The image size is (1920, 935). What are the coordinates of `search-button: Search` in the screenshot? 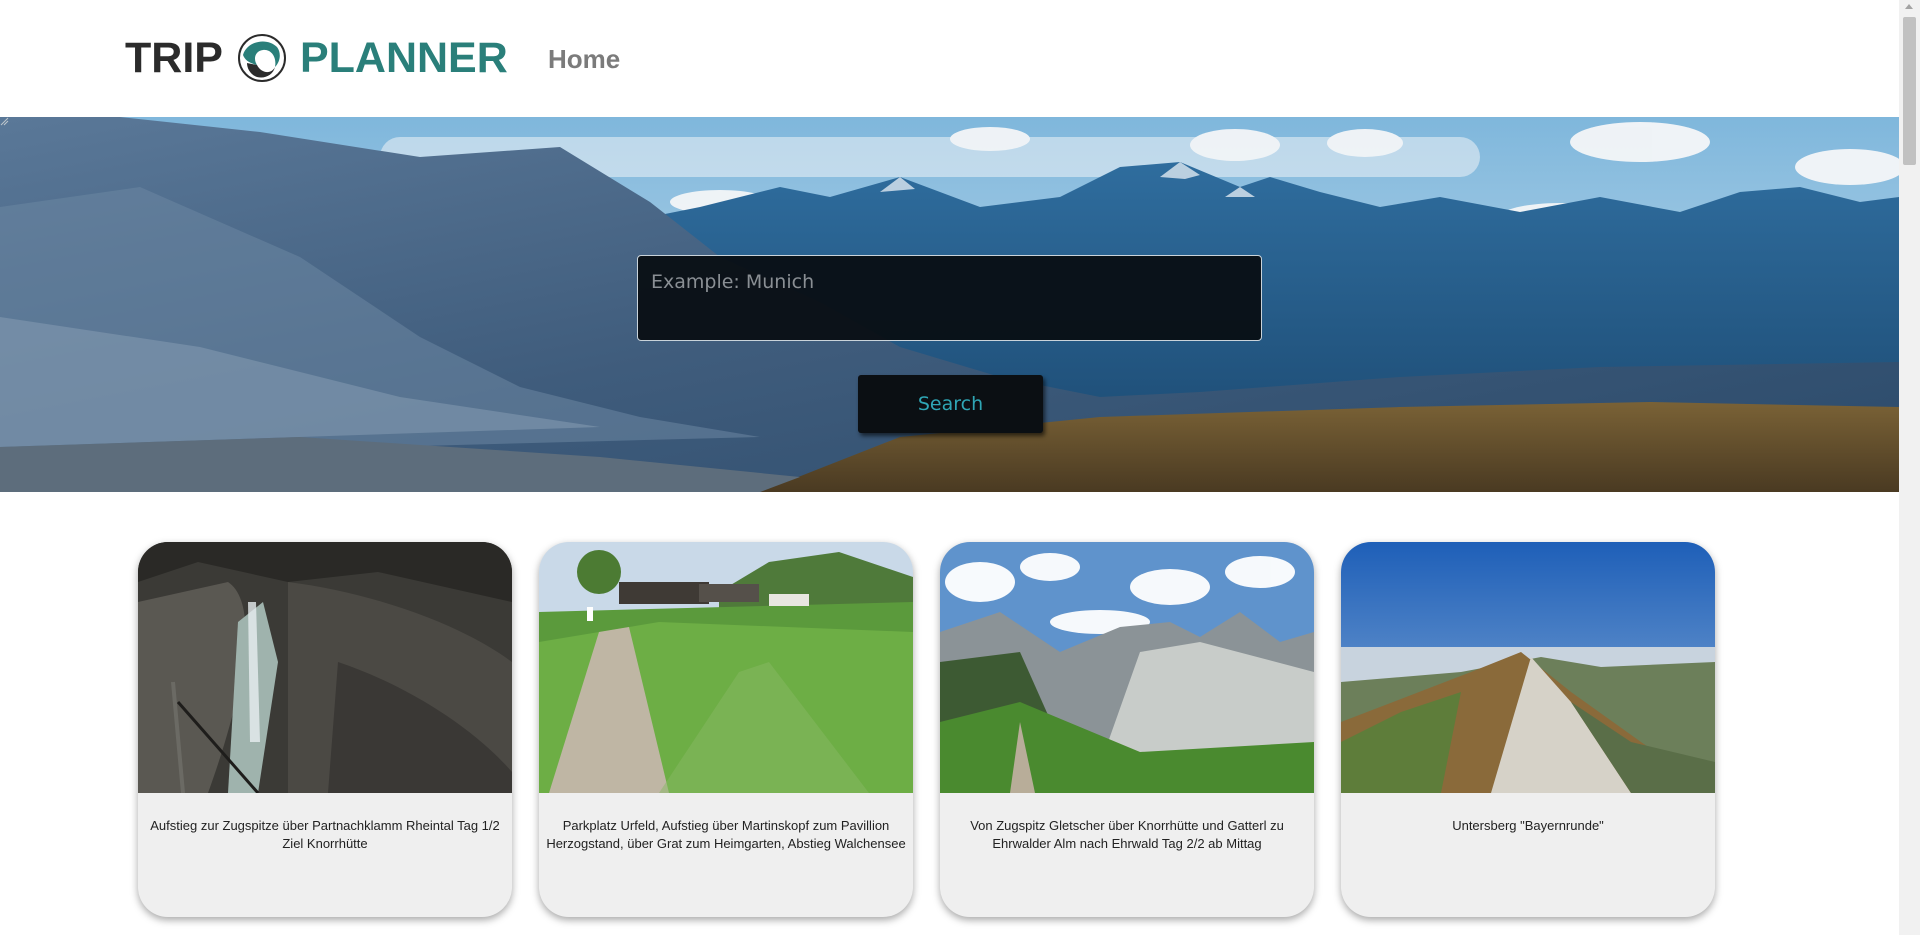 It's located at (950, 404).